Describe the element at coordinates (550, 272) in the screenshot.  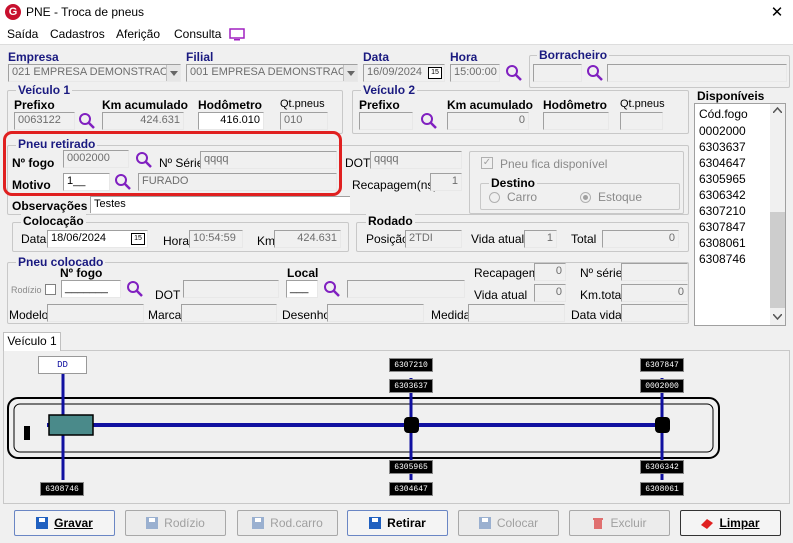
I see `pc-recapagem-field: 0` at that location.